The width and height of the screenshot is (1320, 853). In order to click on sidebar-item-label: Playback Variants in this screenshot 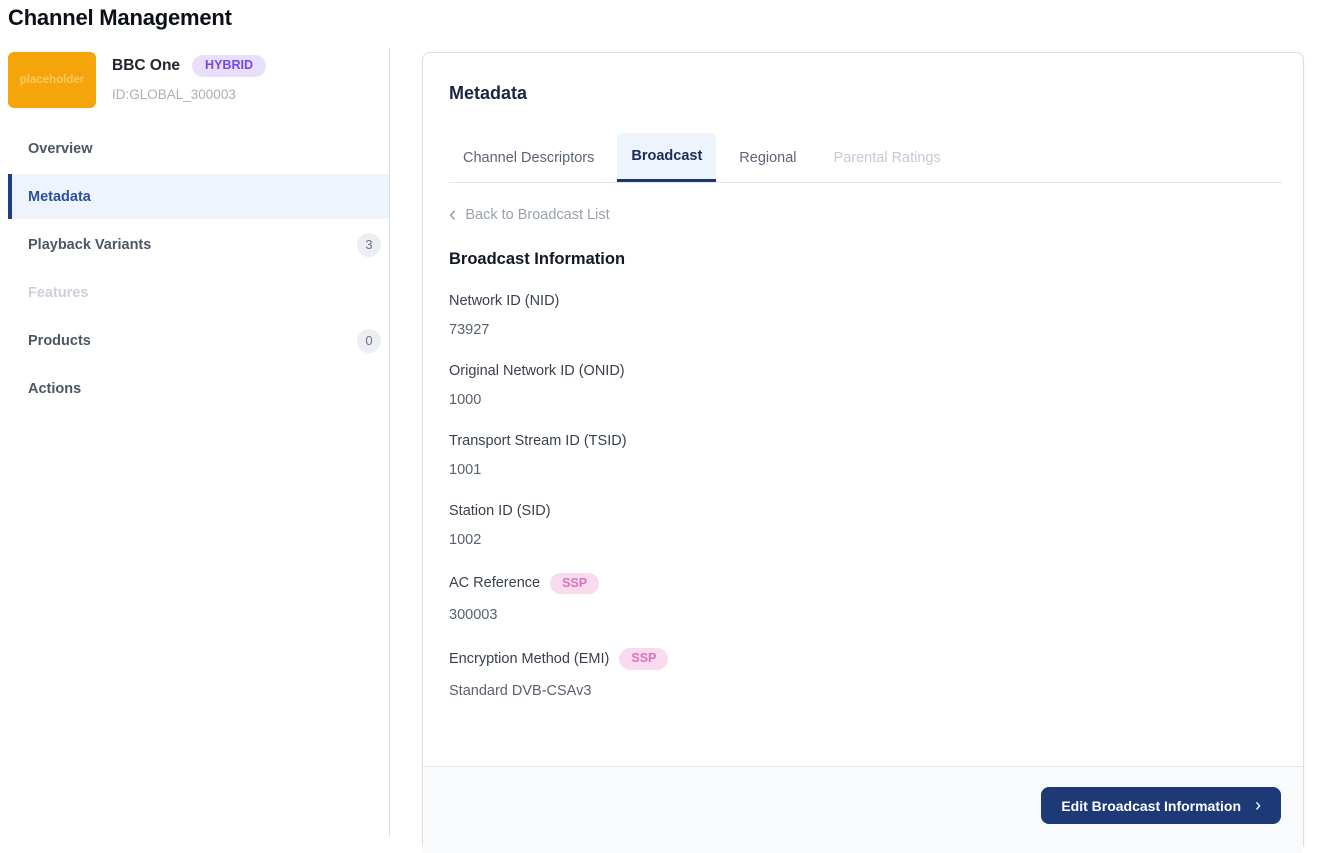, I will do `click(90, 244)`.